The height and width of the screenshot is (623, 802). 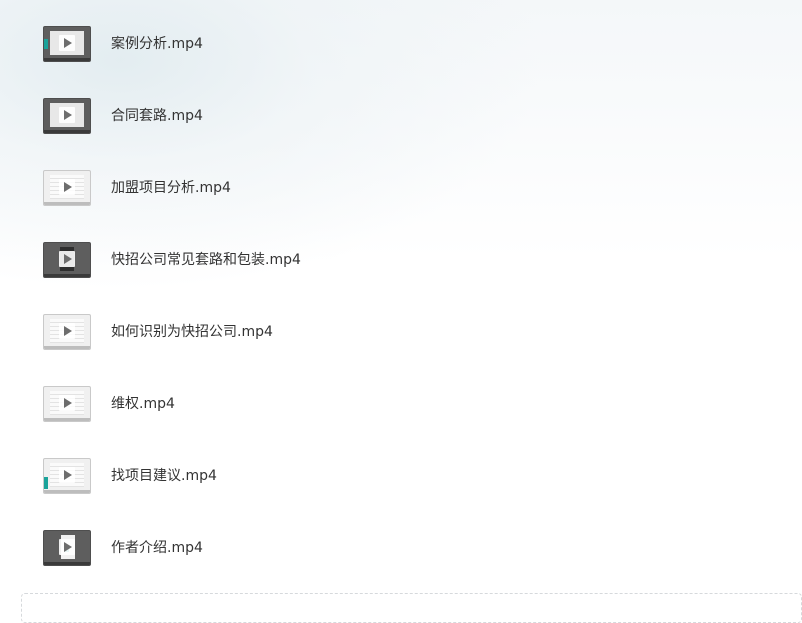 What do you see at coordinates (243, 116) in the screenshot?
I see `file-item-contract-tricks: 合同套路.mp4` at bounding box center [243, 116].